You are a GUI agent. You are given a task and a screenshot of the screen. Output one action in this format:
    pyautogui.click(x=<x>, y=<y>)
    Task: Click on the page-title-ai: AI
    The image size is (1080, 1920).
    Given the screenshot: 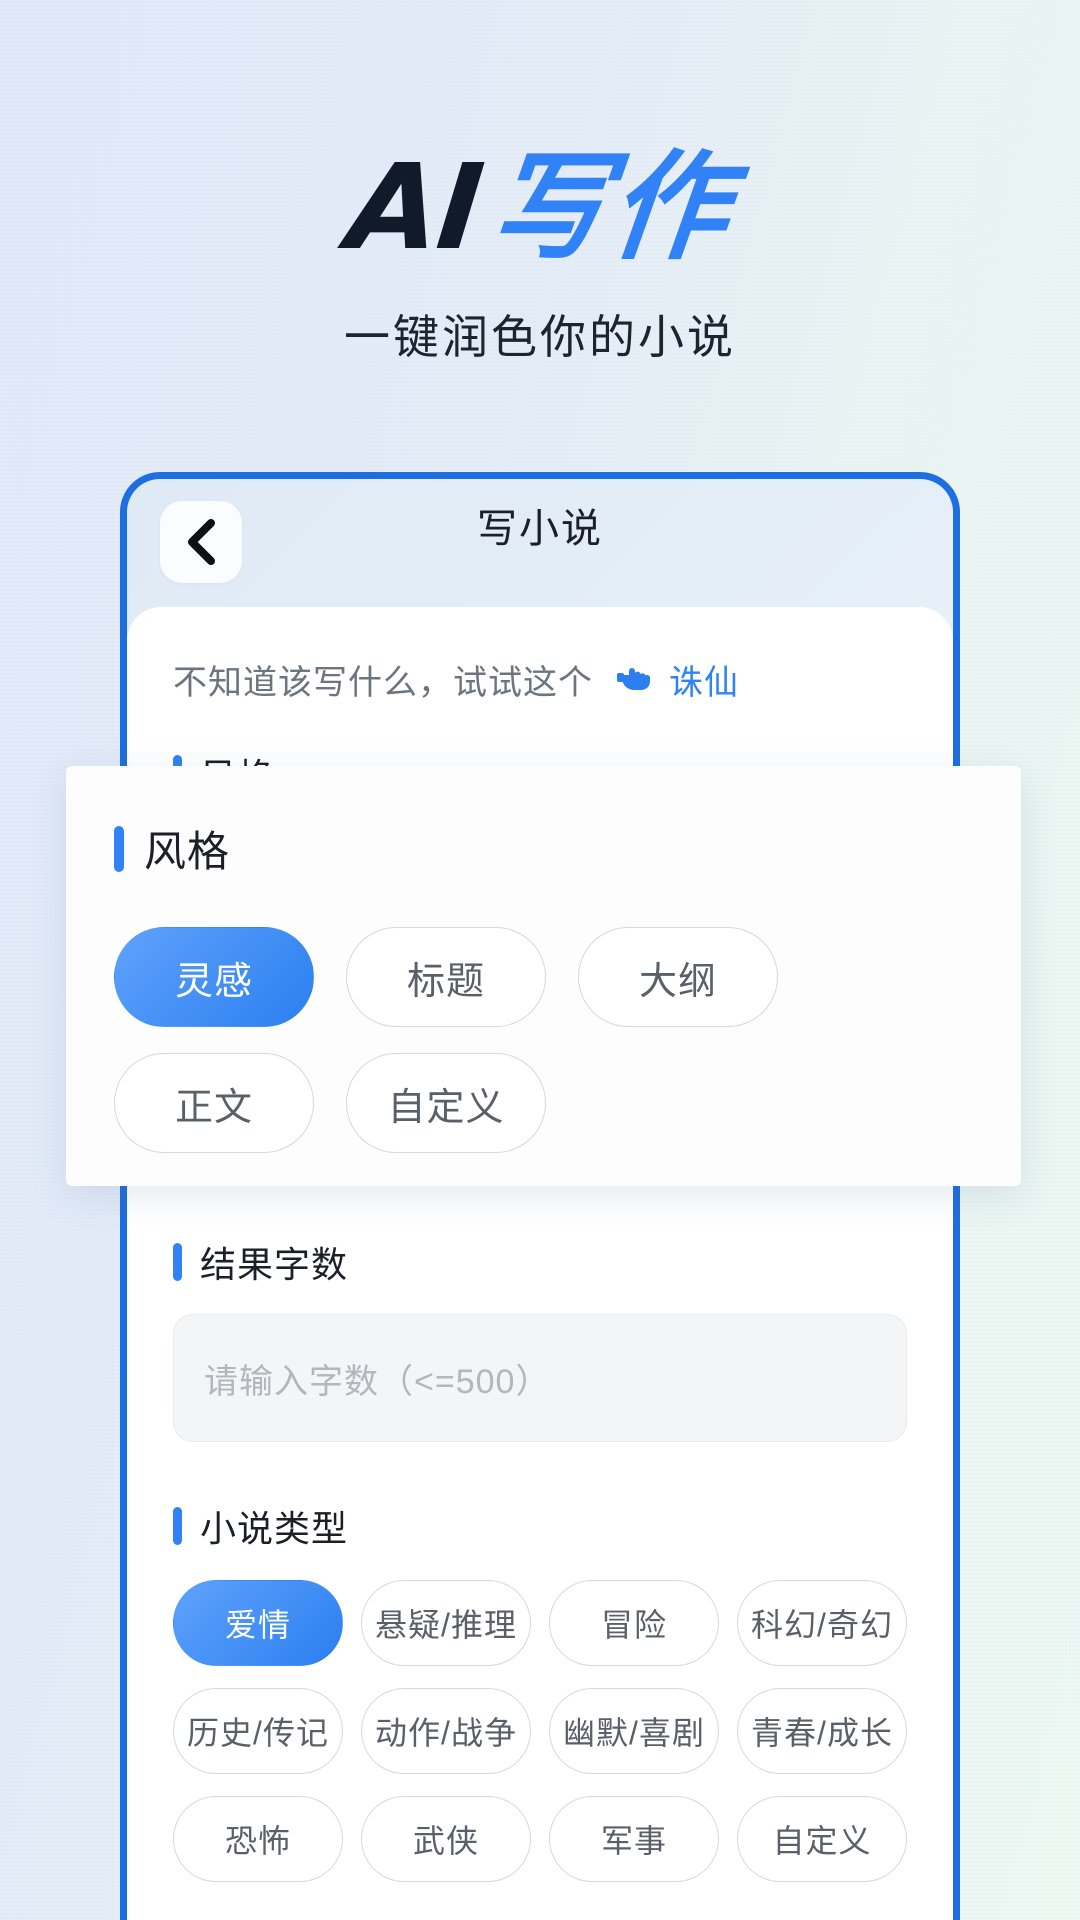 What is the action you would take?
    pyautogui.click(x=415, y=207)
    